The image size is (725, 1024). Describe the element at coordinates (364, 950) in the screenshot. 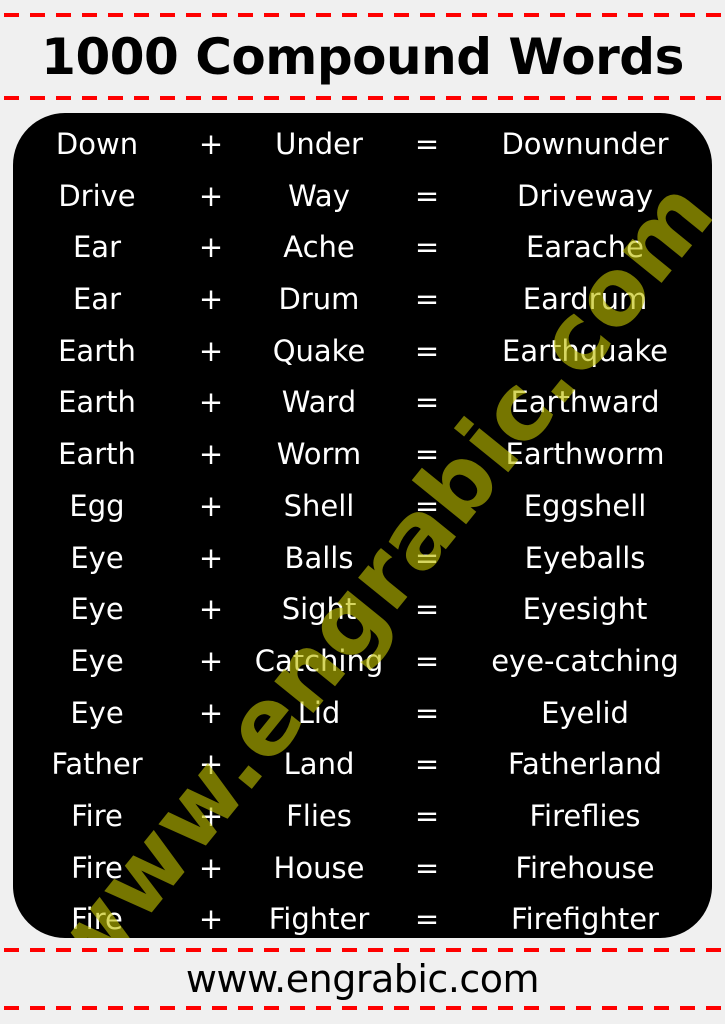

I see `divider-footer-top` at that location.